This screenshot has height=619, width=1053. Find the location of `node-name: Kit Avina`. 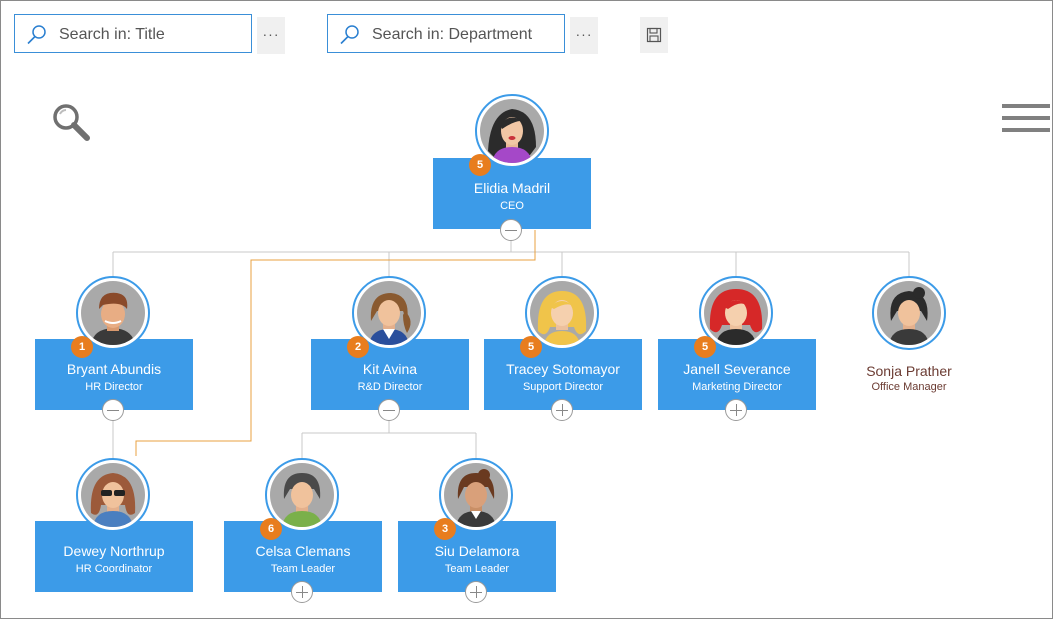

node-name: Kit Avina is located at coordinates (390, 369).